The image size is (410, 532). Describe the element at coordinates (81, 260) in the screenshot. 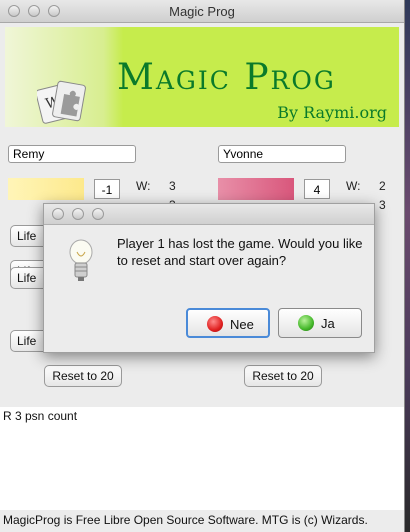

I see `lightbulb-icon` at that location.